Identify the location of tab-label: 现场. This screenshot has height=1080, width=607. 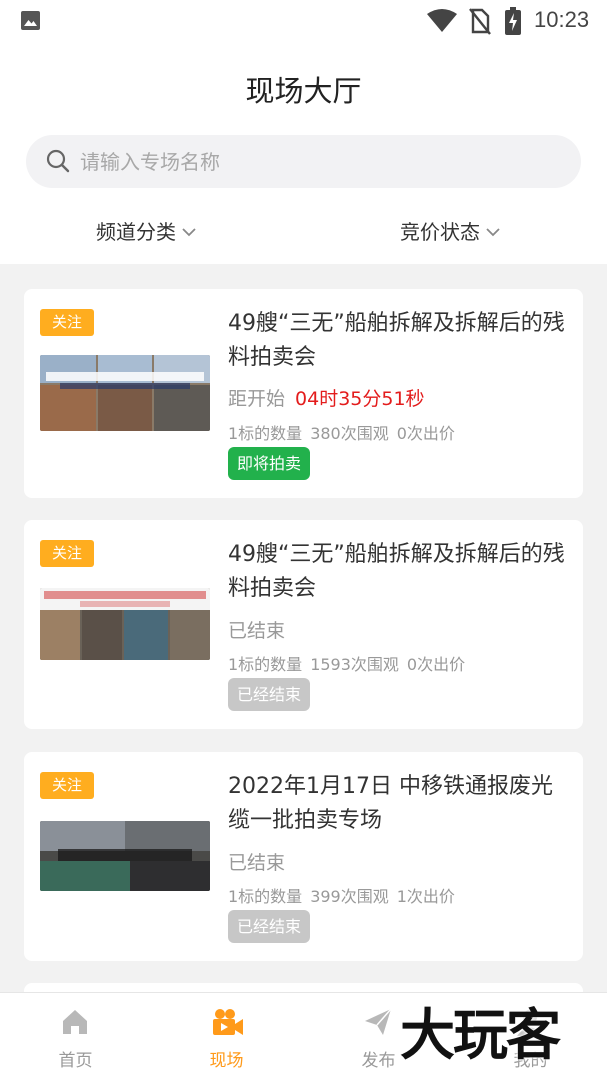
(226, 1061).